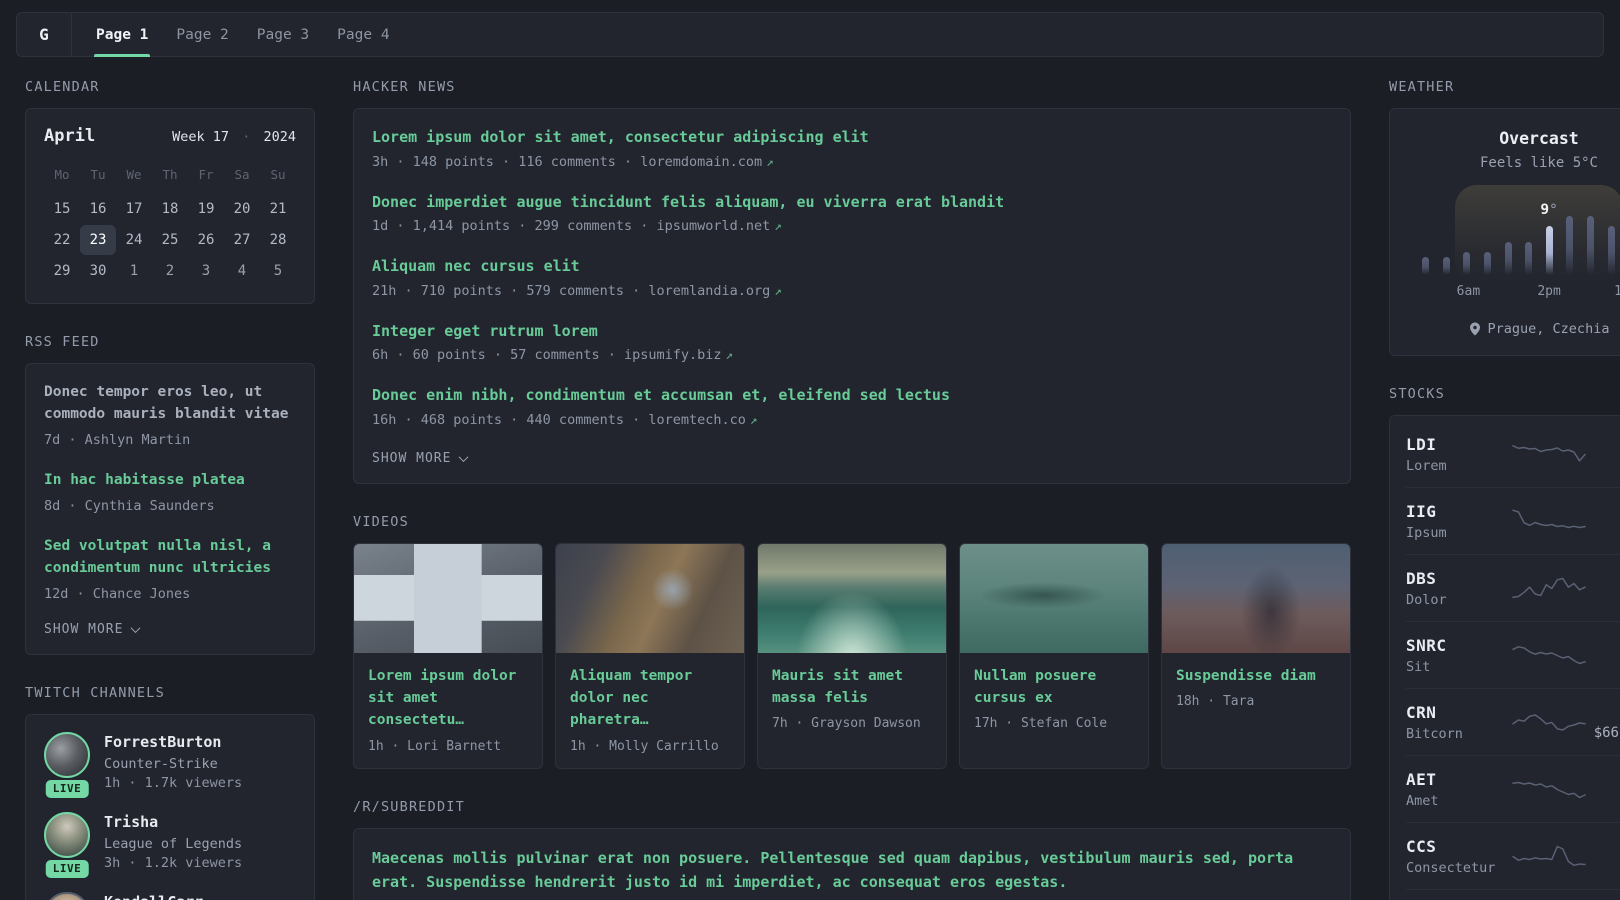 The height and width of the screenshot is (900, 1620). What do you see at coordinates (713, 226) in the screenshot?
I see `source-domain-link: ipsumworld.net` at bounding box center [713, 226].